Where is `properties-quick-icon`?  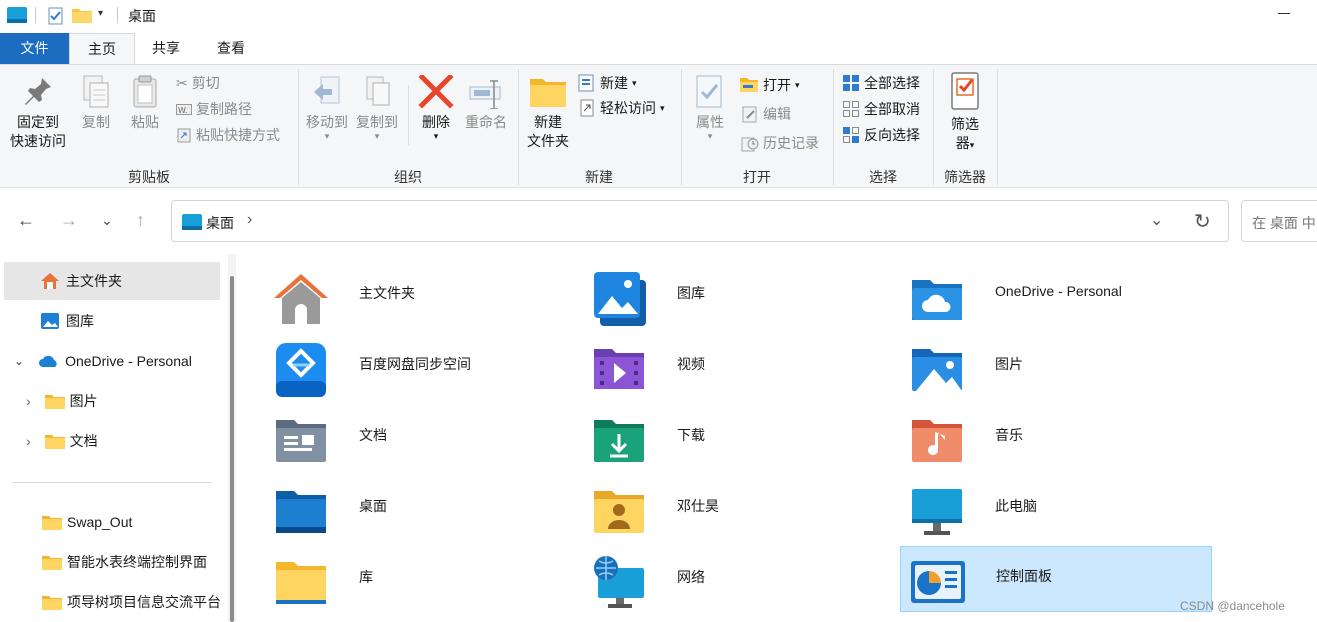
properties-quick-icon is located at coordinates (56, 16).